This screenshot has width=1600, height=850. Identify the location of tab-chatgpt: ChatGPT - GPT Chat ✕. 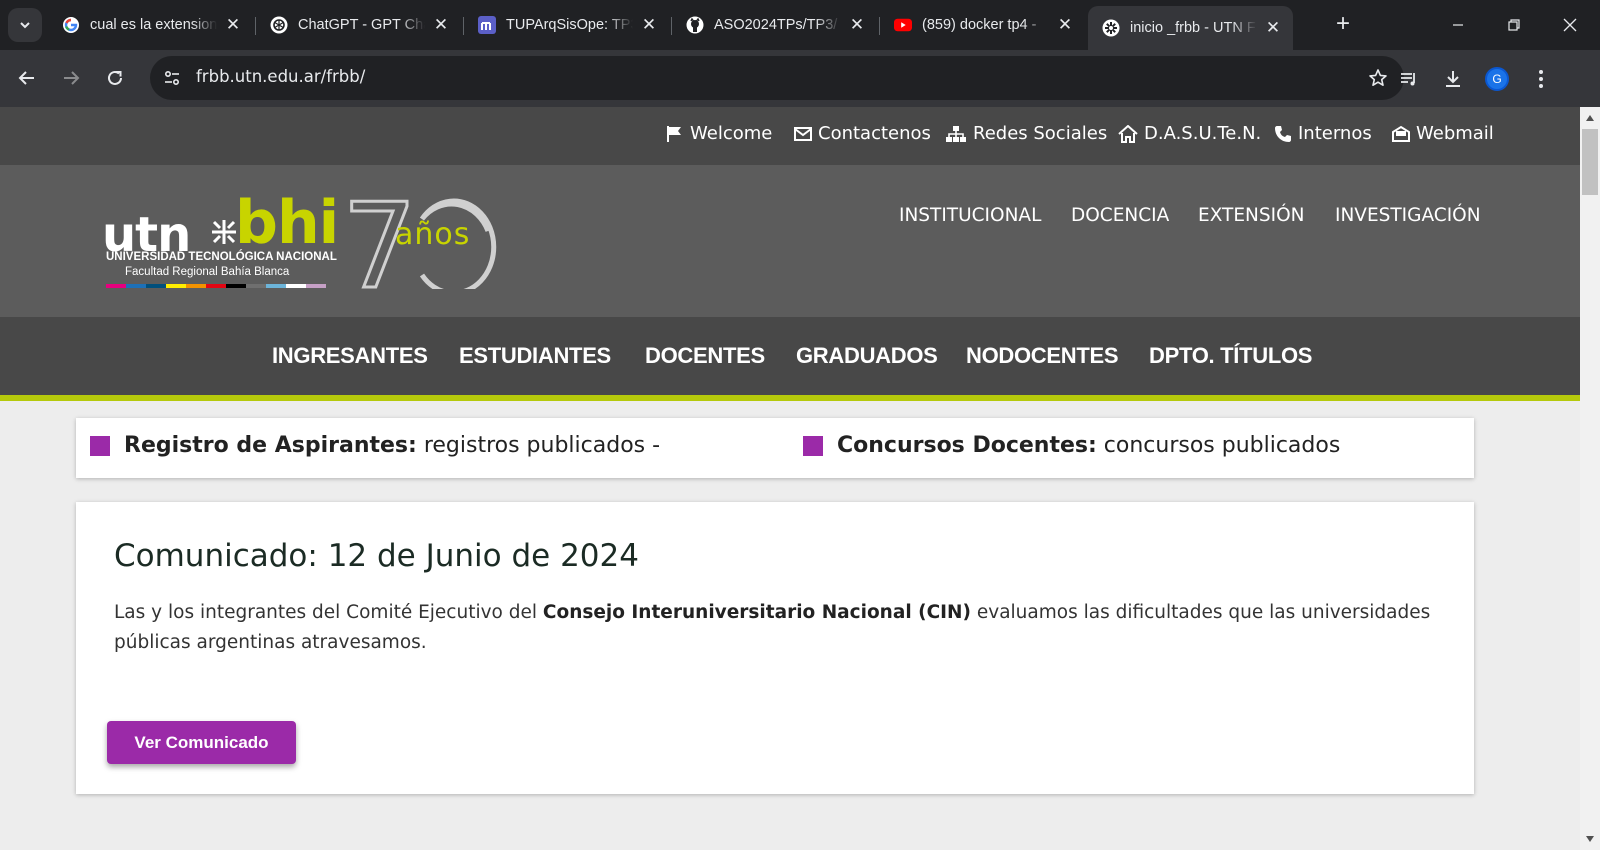
(358, 25).